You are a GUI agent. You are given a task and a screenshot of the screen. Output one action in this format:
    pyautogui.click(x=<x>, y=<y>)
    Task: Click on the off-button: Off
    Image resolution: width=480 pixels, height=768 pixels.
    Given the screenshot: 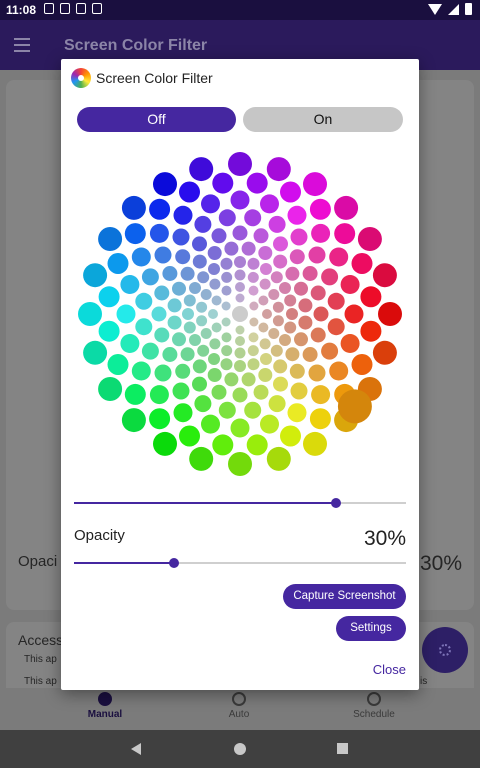 What is the action you would take?
    pyautogui.click(x=156, y=119)
    